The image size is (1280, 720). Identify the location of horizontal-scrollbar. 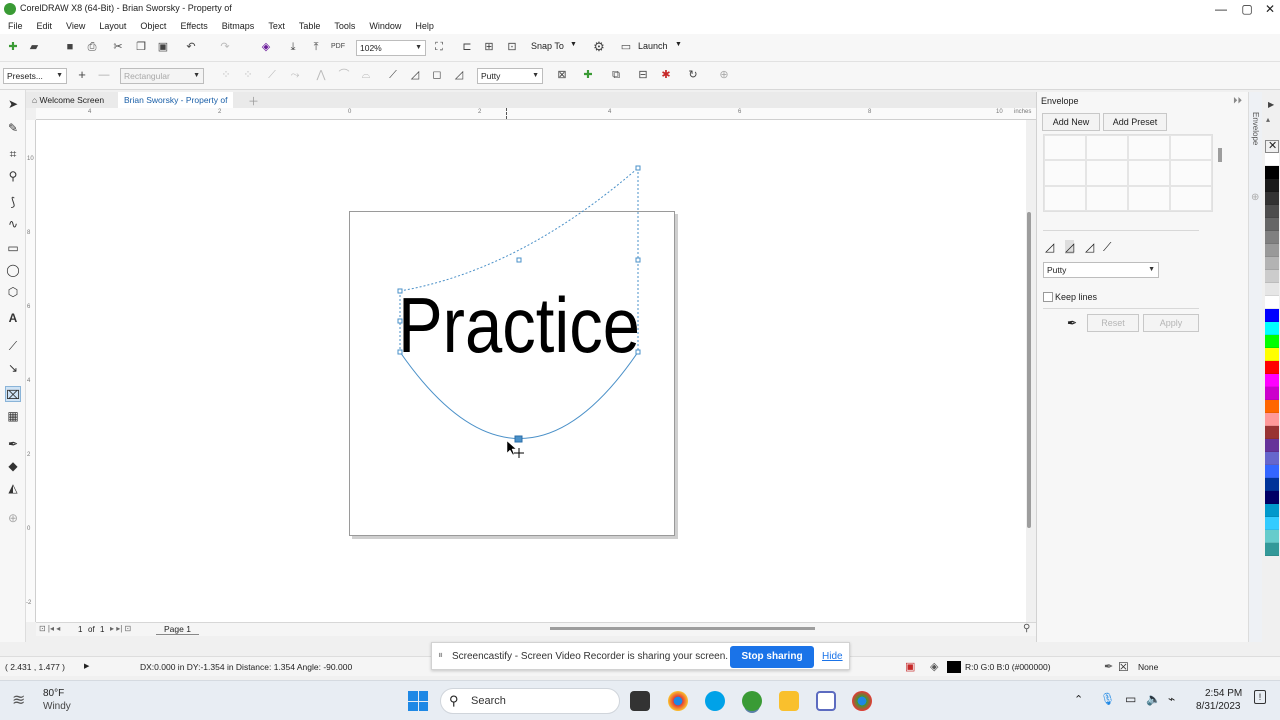
(682, 628).